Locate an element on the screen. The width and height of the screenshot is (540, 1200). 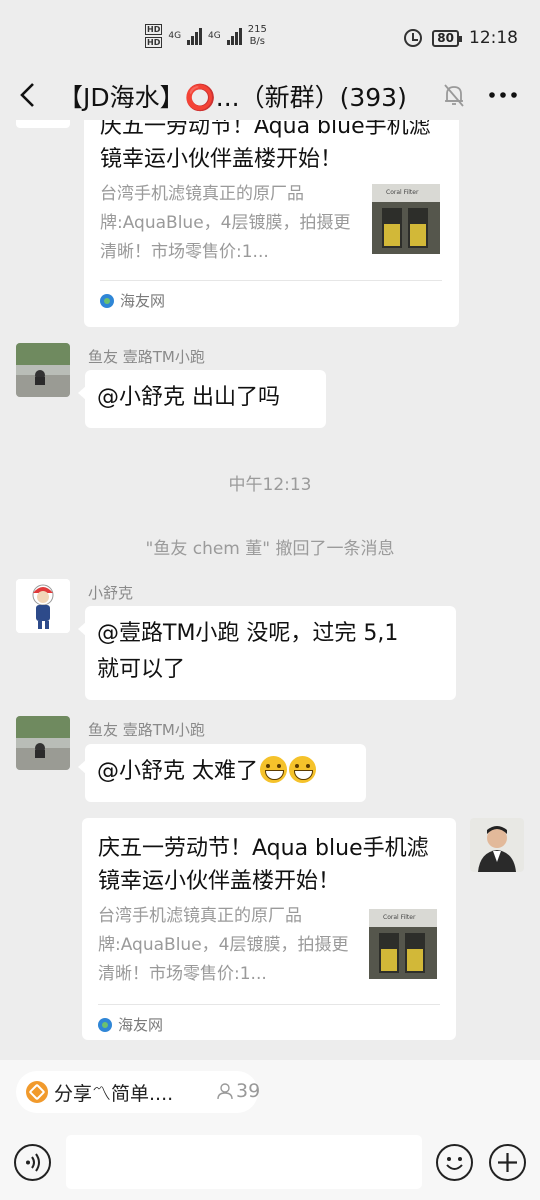
time-divider: 中午12:13 is located at coordinates (270, 485).